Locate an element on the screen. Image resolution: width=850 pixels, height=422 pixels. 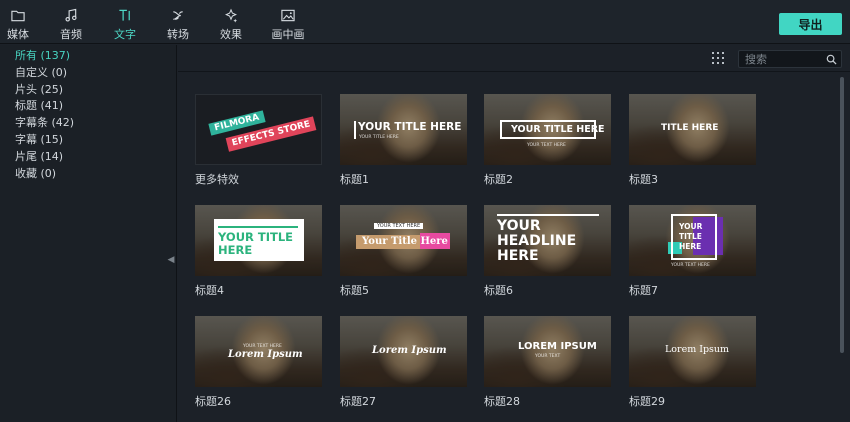
media-tab-label: 媒体 is located at coordinates (18, 34).